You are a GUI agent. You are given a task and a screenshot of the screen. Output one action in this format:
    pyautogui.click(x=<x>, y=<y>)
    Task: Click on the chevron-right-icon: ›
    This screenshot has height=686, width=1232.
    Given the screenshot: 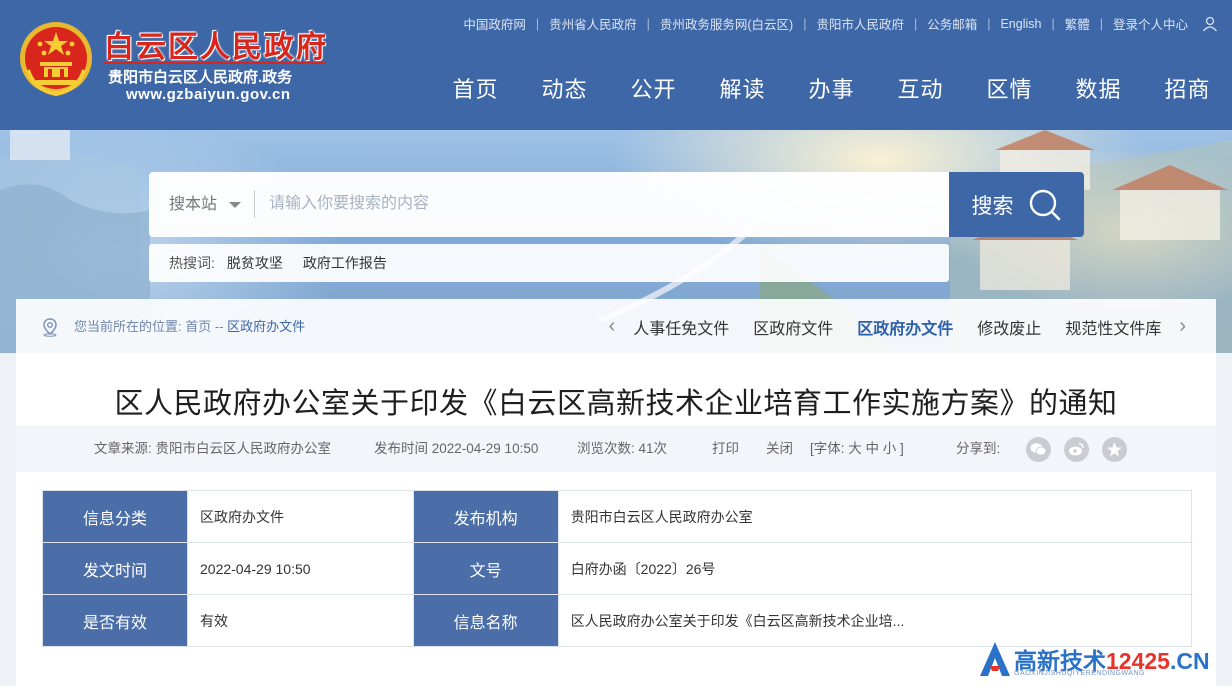 What is the action you would take?
    pyautogui.click(x=1182, y=326)
    